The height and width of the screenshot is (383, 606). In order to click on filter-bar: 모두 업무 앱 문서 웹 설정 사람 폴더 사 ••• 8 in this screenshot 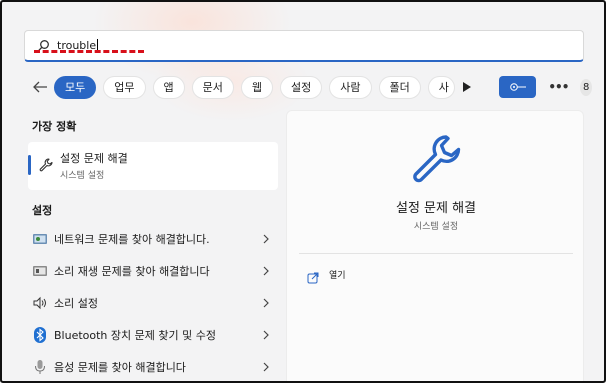, I will do `click(312, 87)`.